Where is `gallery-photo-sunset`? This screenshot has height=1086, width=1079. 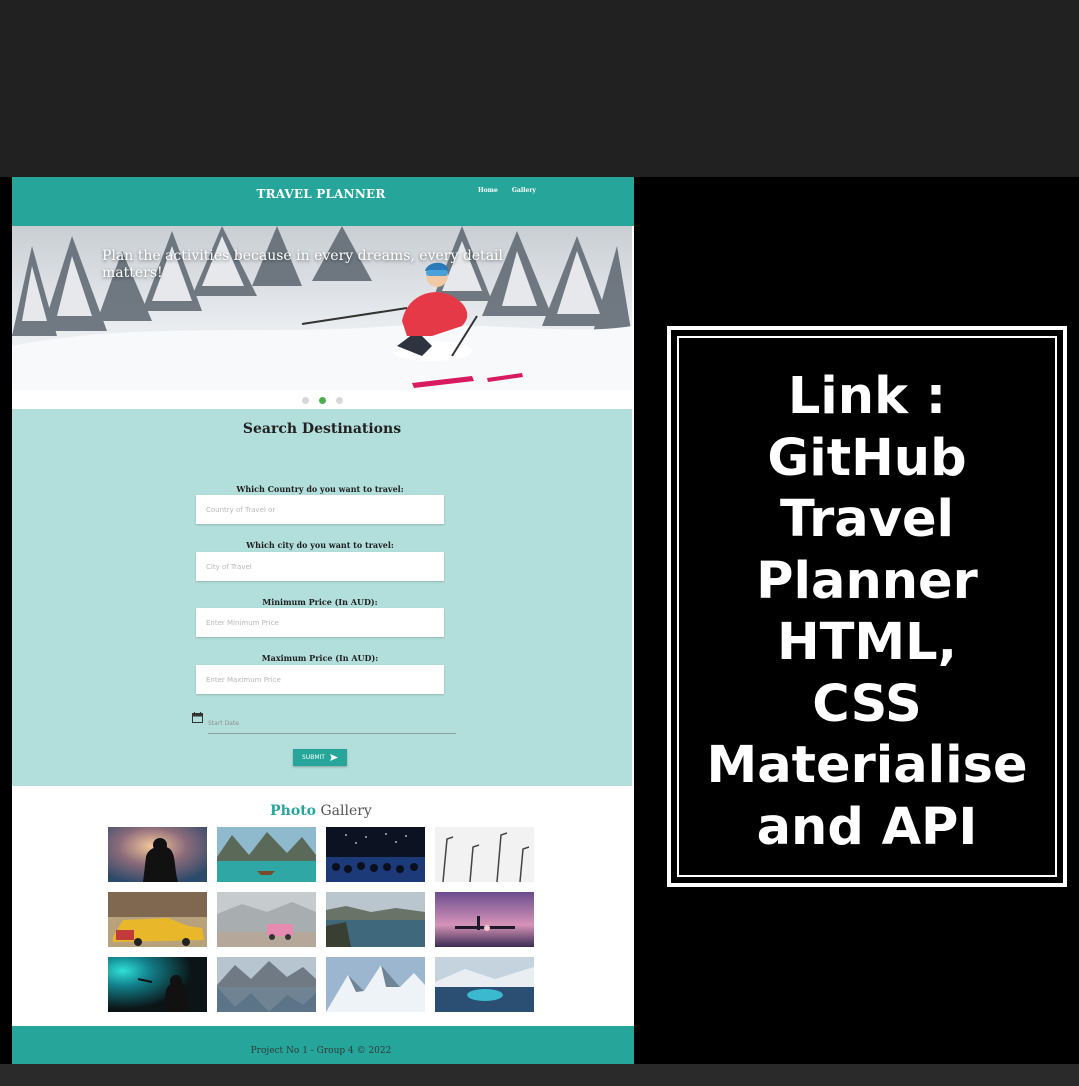 gallery-photo-sunset is located at coordinates (484, 919).